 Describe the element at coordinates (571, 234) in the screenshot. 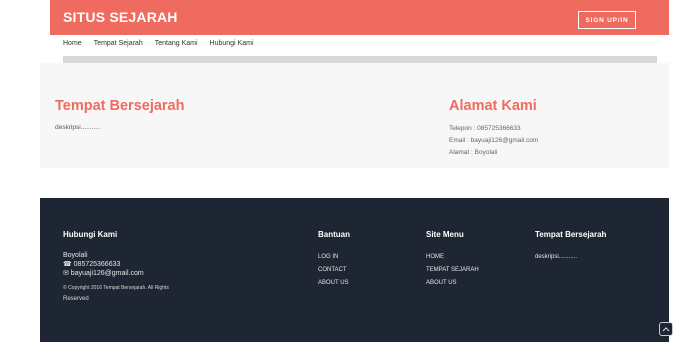

I see `footer-places-title: Tempat Bersejarah` at that location.